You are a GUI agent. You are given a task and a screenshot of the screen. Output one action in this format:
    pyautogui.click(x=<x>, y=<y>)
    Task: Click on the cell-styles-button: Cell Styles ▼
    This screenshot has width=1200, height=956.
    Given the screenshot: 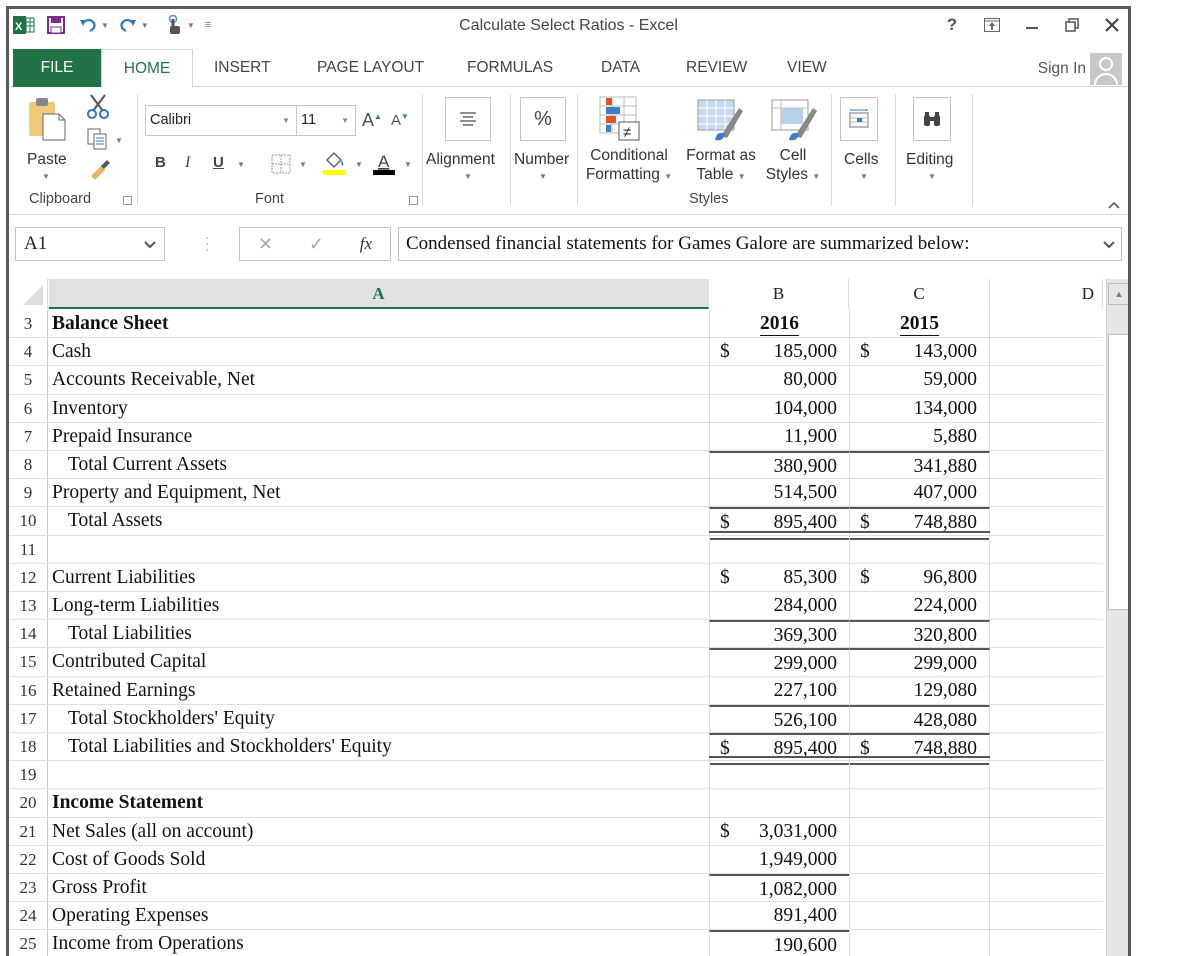 What is the action you would take?
    pyautogui.click(x=793, y=138)
    